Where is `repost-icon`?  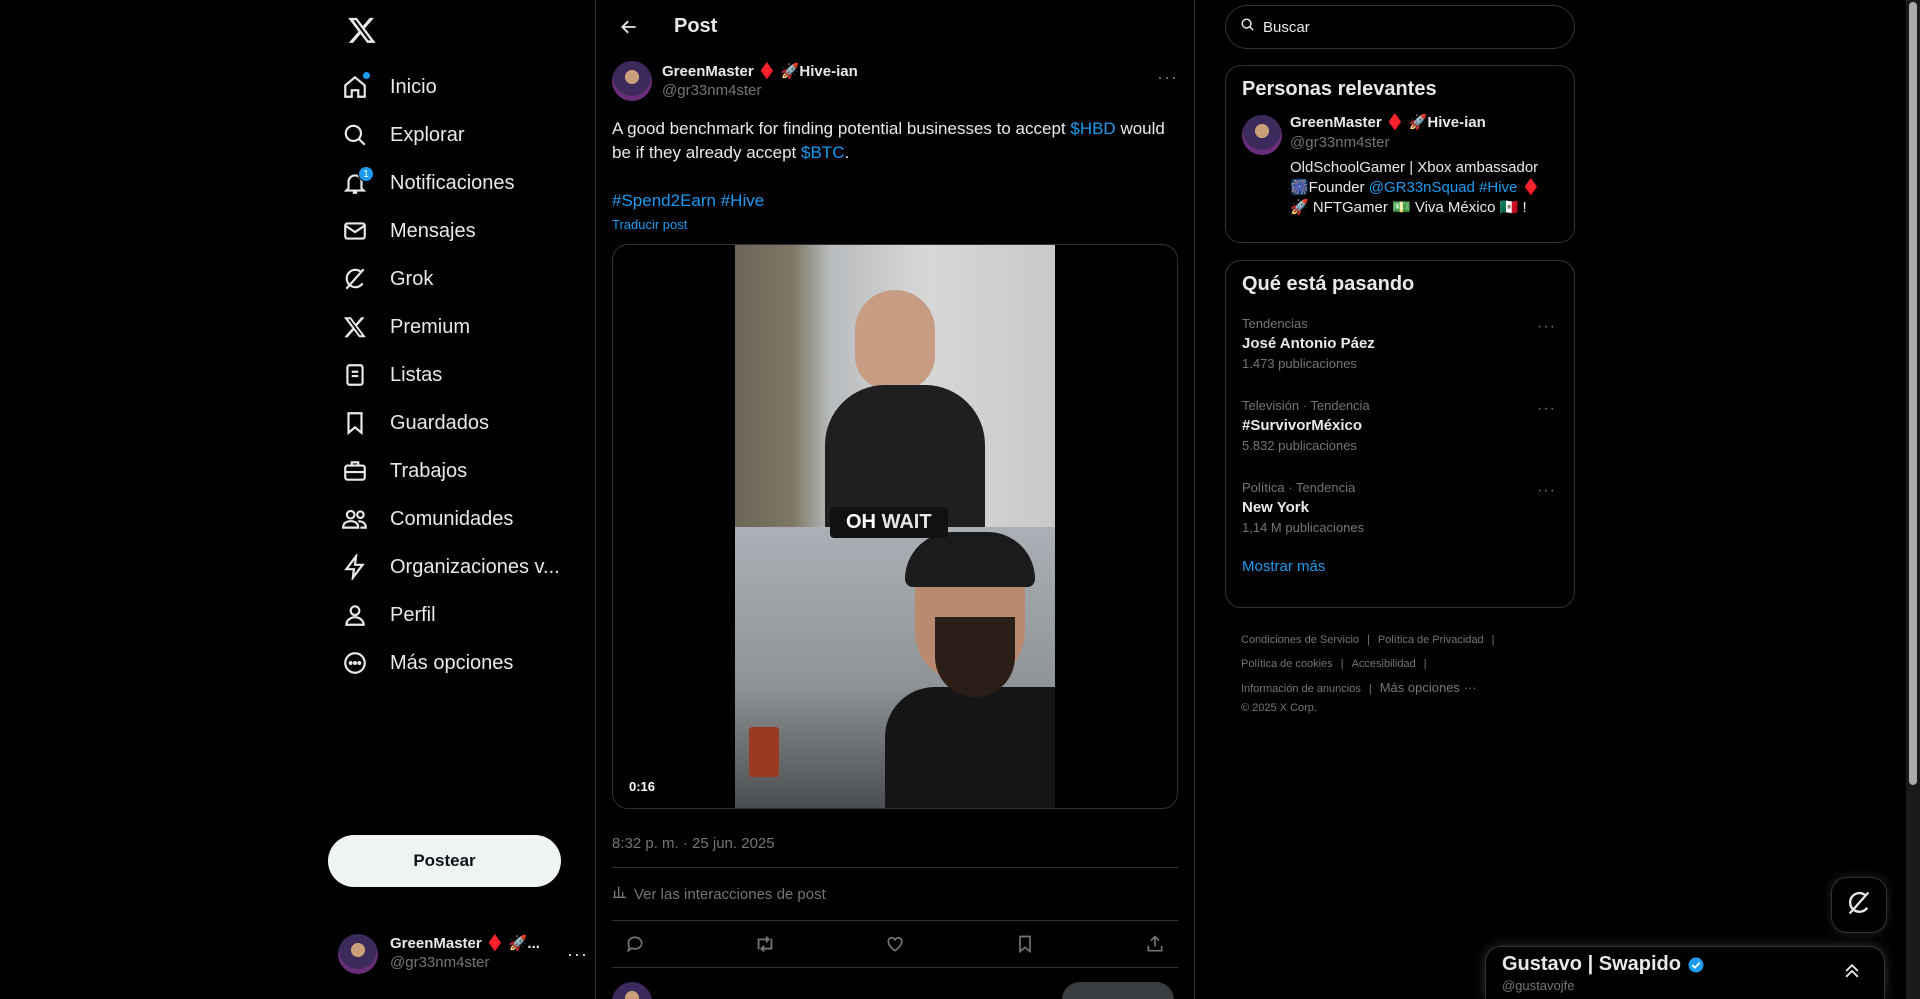 repost-icon is located at coordinates (765, 944).